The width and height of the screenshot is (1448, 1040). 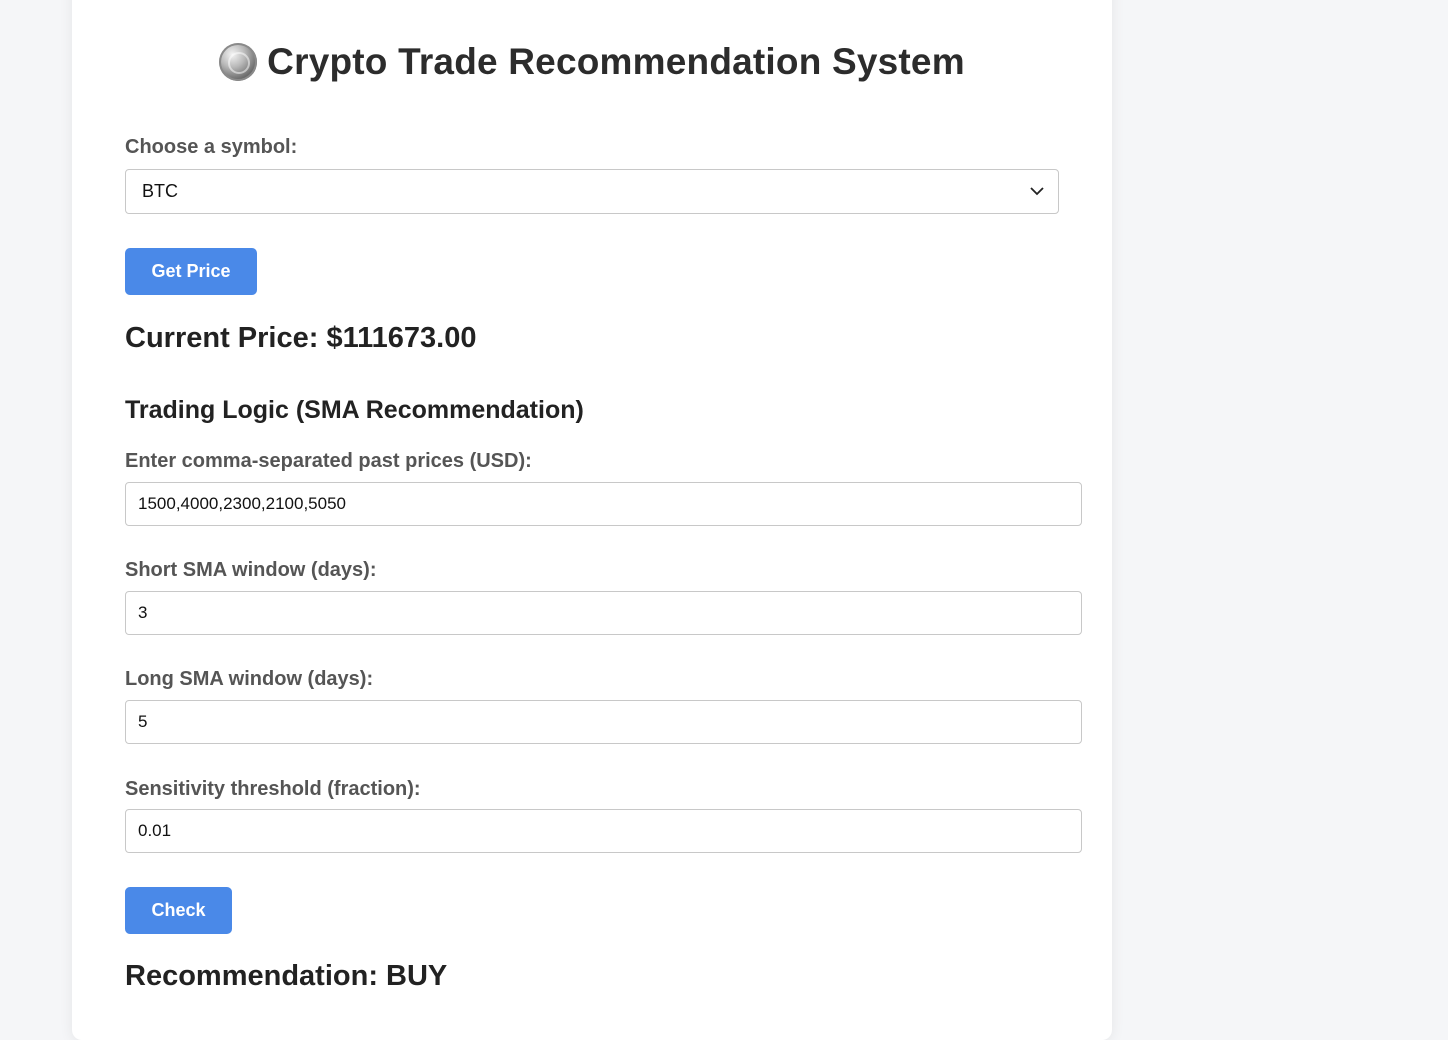 I want to click on short-sma-label: Short SMA window (days):, so click(x=251, y=570).